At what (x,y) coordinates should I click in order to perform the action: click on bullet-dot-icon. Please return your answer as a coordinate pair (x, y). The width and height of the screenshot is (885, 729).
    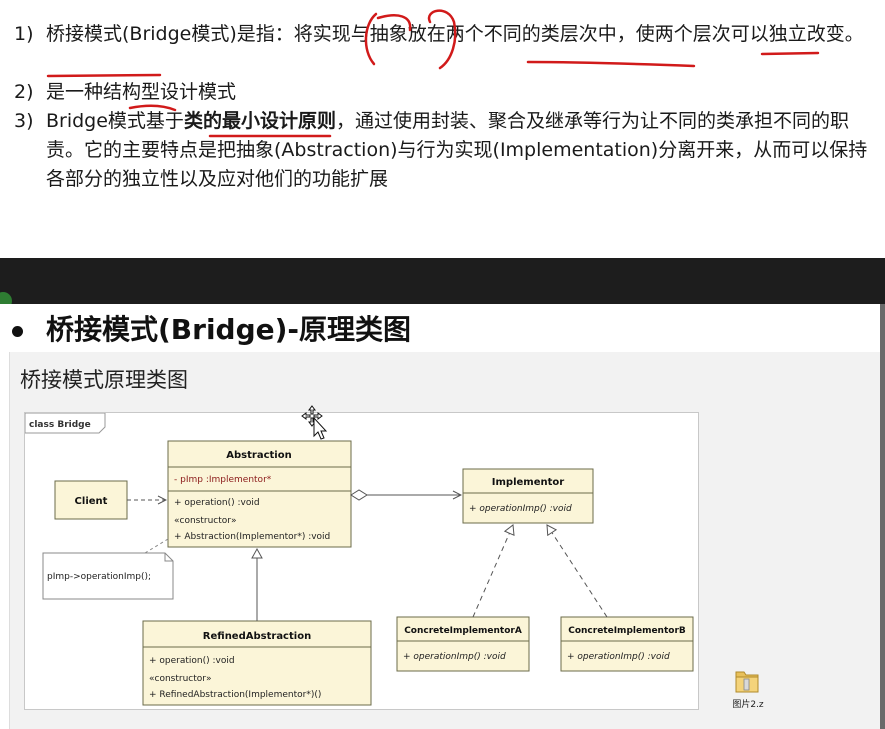
    Looking at the image, I should click on (17, 331).